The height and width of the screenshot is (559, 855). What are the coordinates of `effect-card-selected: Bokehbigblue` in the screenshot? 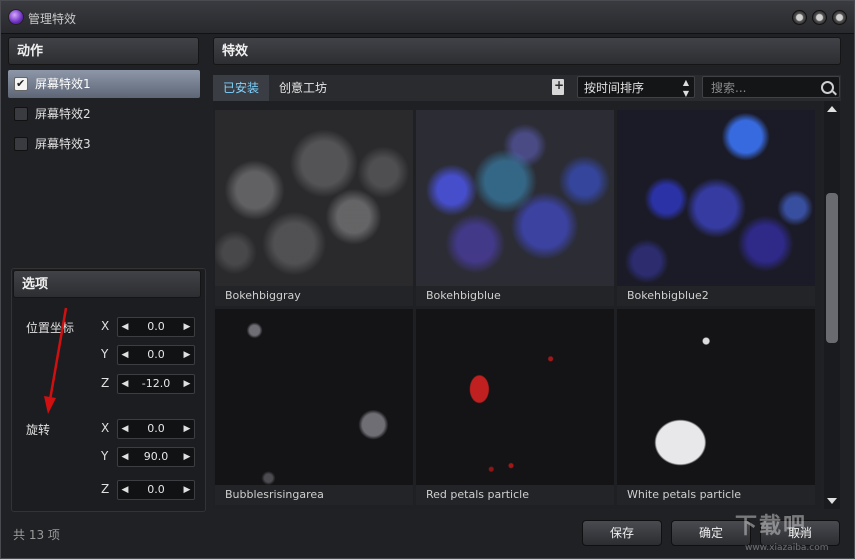 It's located at (515, 208).